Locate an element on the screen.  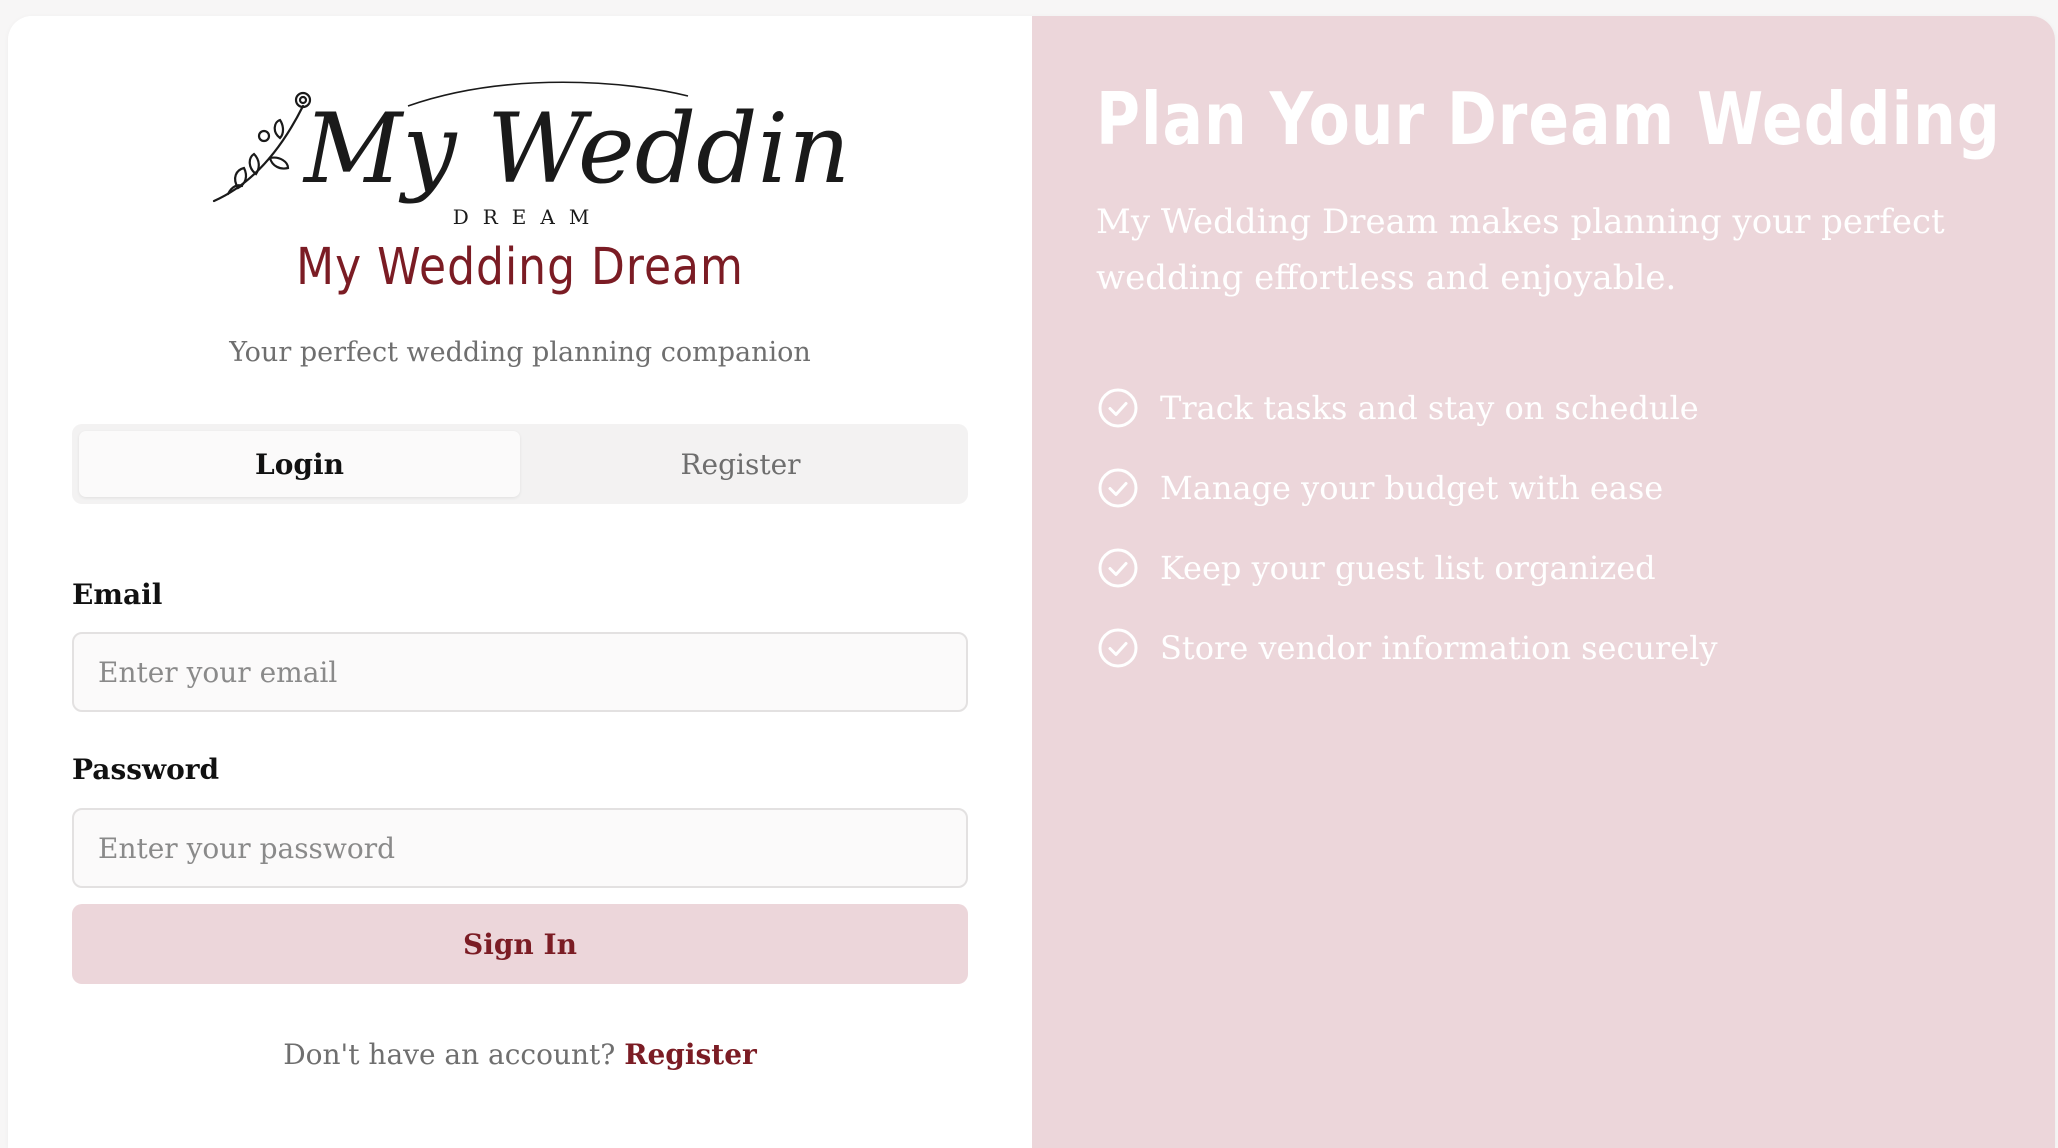
feature-item: Track tasks and stay on schedule is located at coordinates (1407, 408).